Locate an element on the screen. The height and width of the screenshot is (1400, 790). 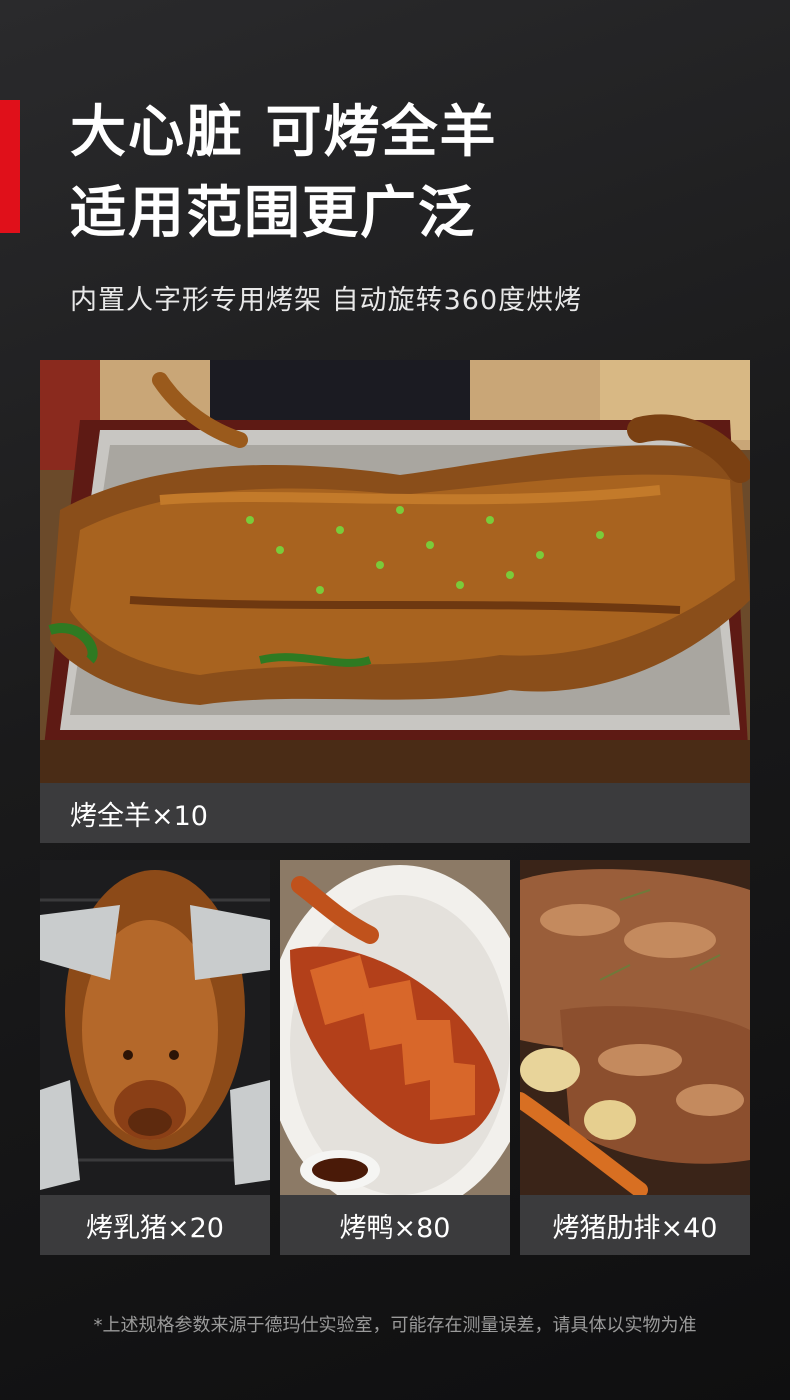
roast-pork-ribs-caption: 烤猪肋排×40 is located at coordinates (635, 1225).